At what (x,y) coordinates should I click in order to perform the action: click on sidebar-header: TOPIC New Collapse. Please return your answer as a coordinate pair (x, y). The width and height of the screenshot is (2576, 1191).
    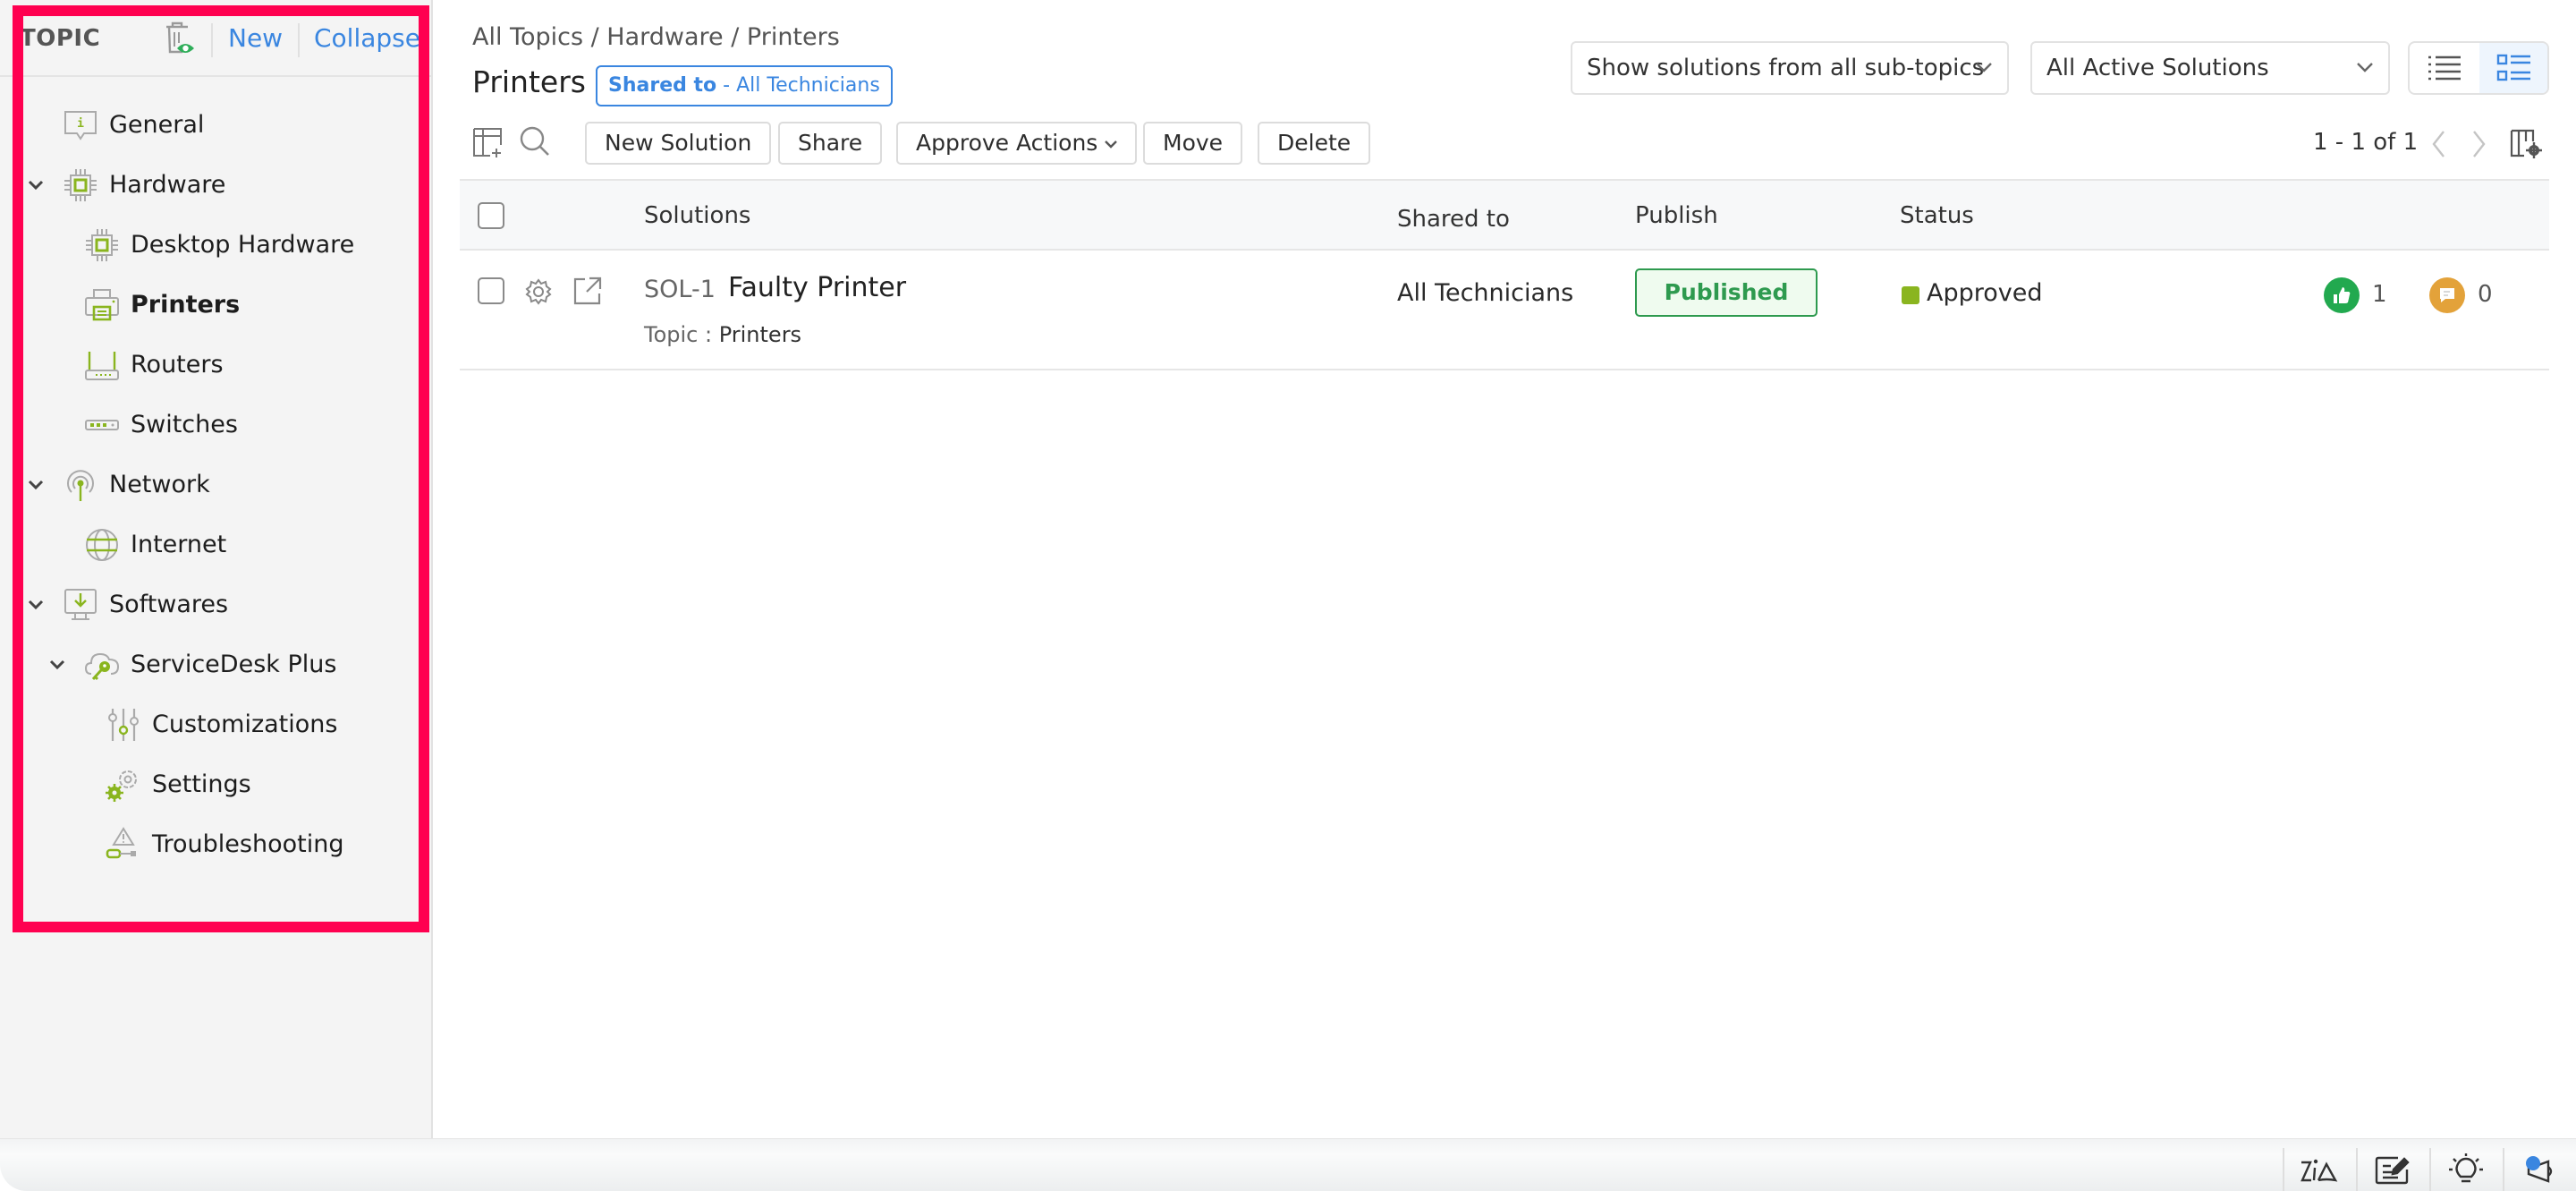
    Looking at the image, I should click on (215, 38).